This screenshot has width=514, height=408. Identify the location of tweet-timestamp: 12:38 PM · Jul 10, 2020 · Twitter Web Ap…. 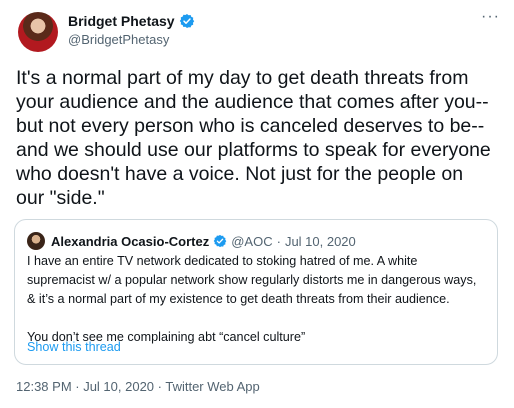
(138, 386).